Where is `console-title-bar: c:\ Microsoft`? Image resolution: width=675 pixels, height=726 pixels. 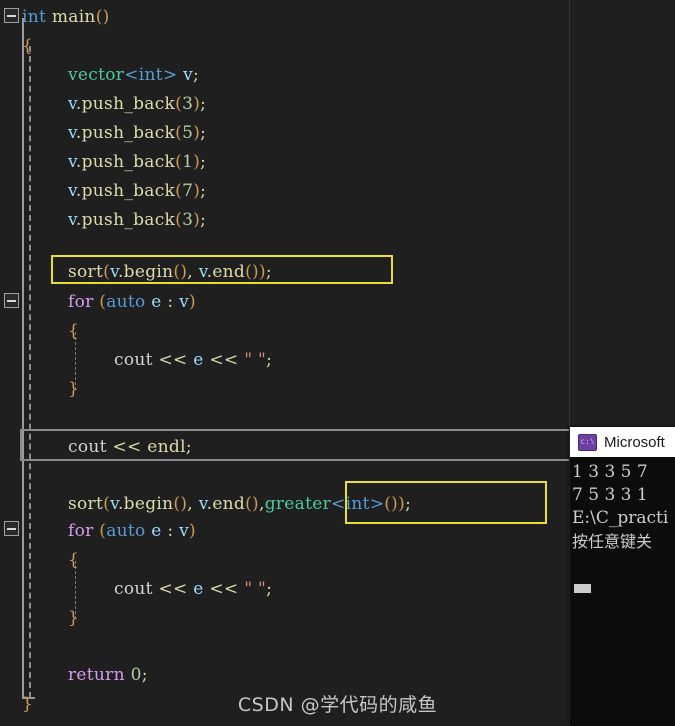
console-title-bar: c:\ Microsoft is located at coordinates (622, 442).